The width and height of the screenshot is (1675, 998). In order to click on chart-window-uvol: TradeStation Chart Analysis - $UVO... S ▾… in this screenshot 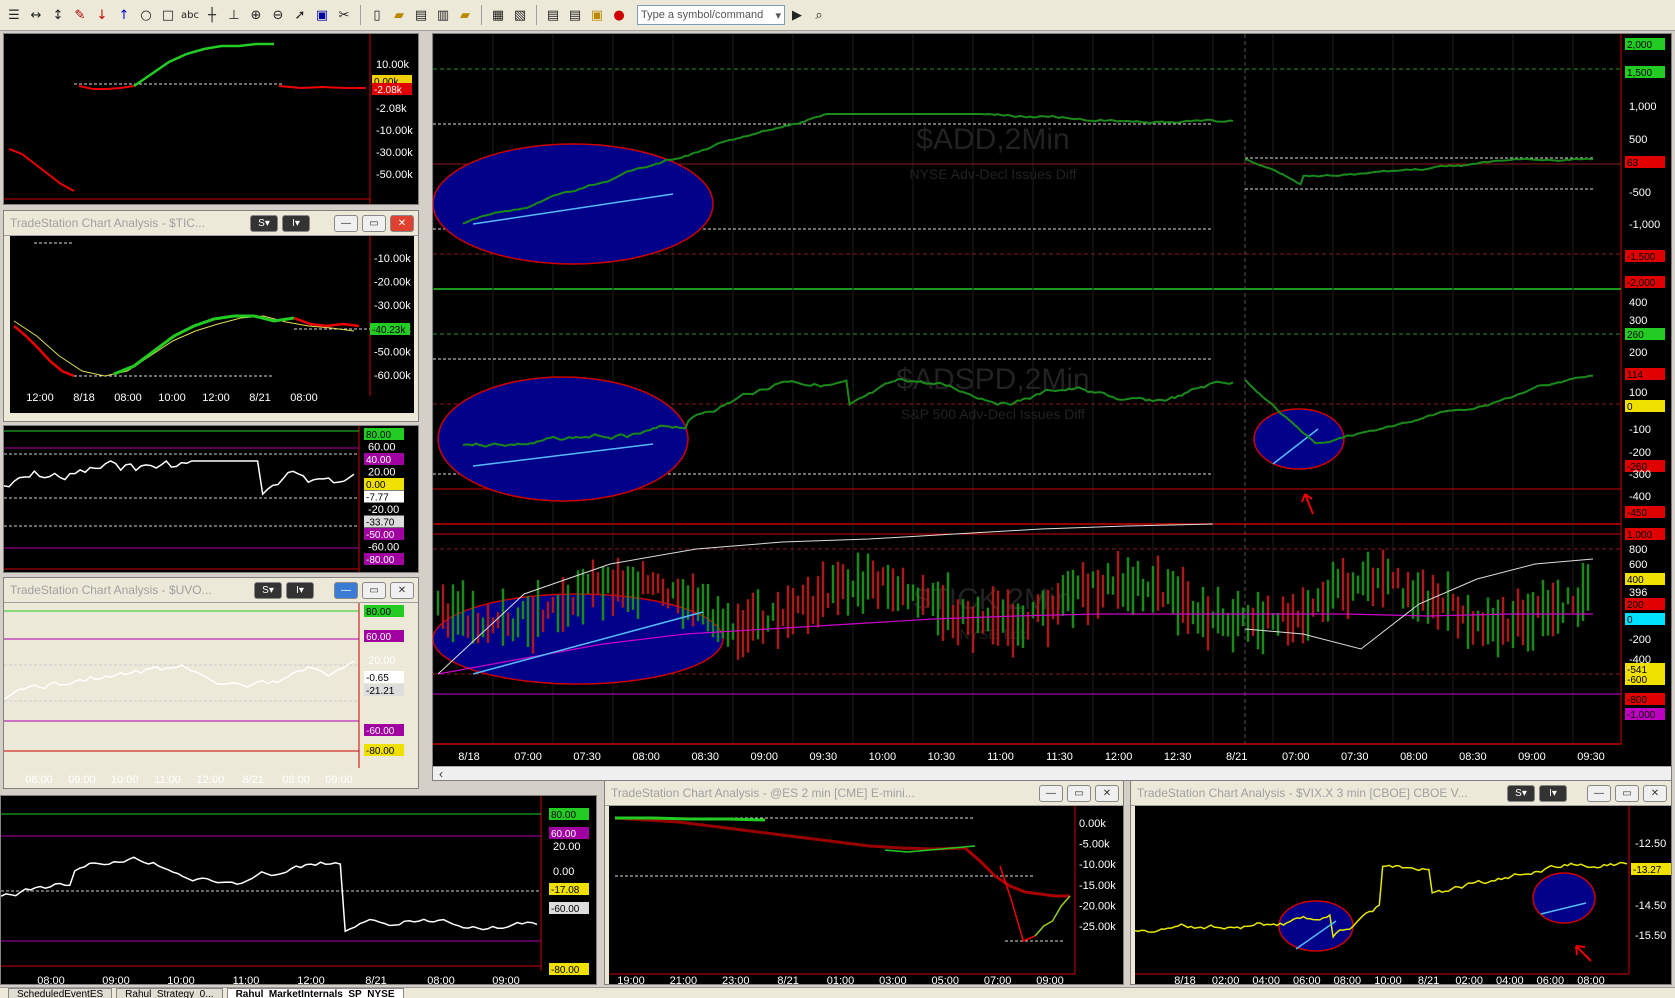, I will do `click(211, 683)`.